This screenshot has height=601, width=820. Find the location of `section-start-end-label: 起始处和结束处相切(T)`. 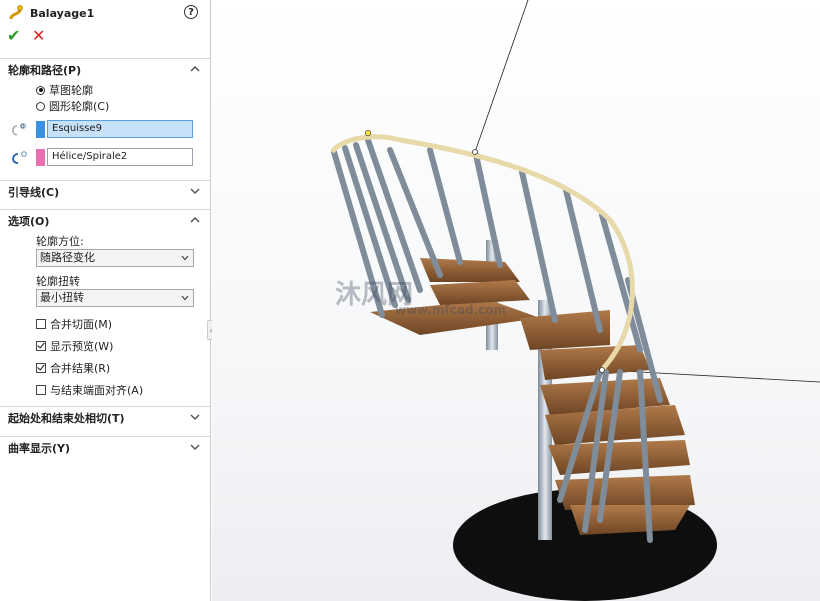

section-start-end-label: 起始处和结束处相切(T) is located at coordinates (66, 418).